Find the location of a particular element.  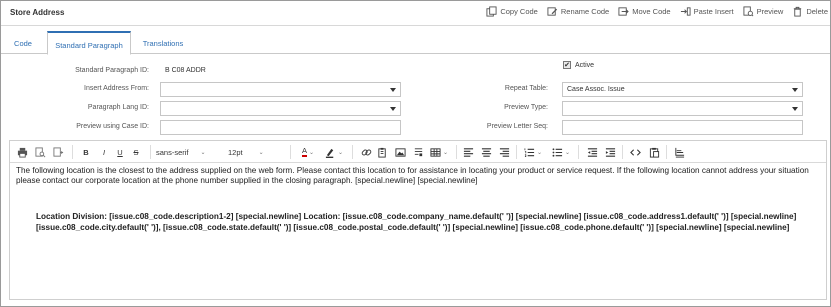

insert-address-label: Insert Address From: is located at coordinates (116, 88).